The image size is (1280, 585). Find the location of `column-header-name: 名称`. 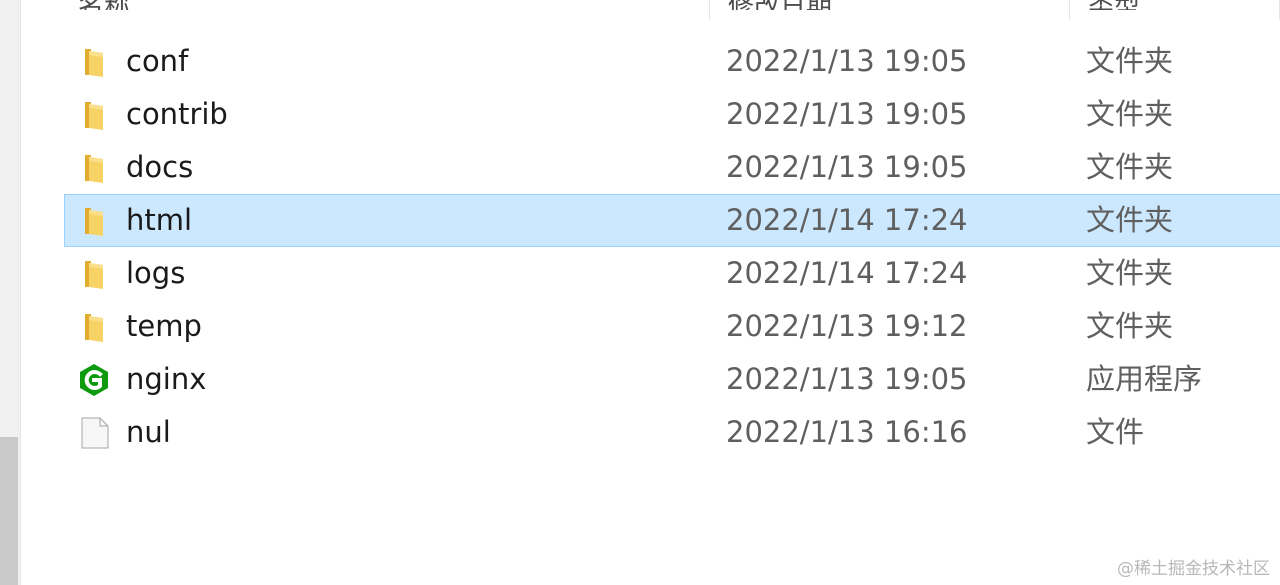

column-header-name: 名称 is located at coordinates (138, 5).